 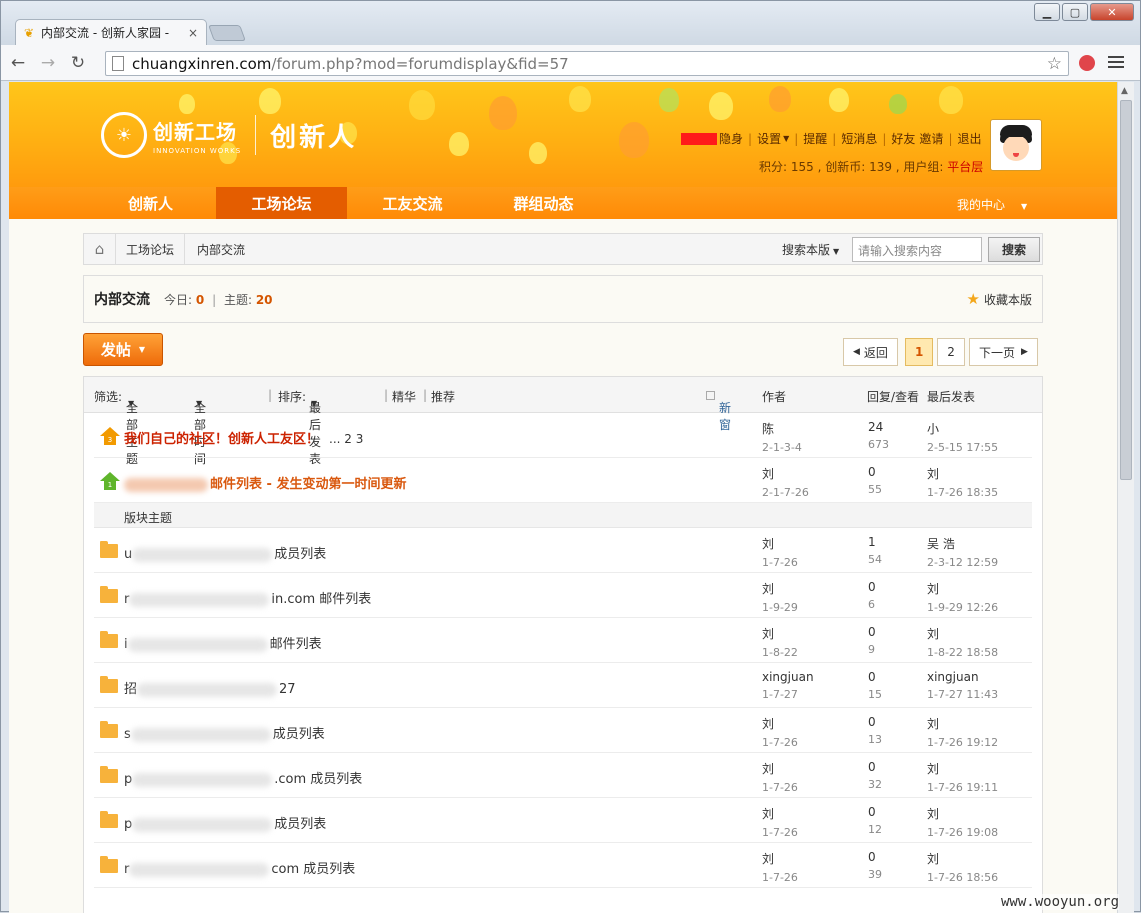 What do you see at coordinates (962, 597) in the screenshot?
I see `thread-last-post: 刘 1-9-29 12:26` at bounding box center [962, 597].